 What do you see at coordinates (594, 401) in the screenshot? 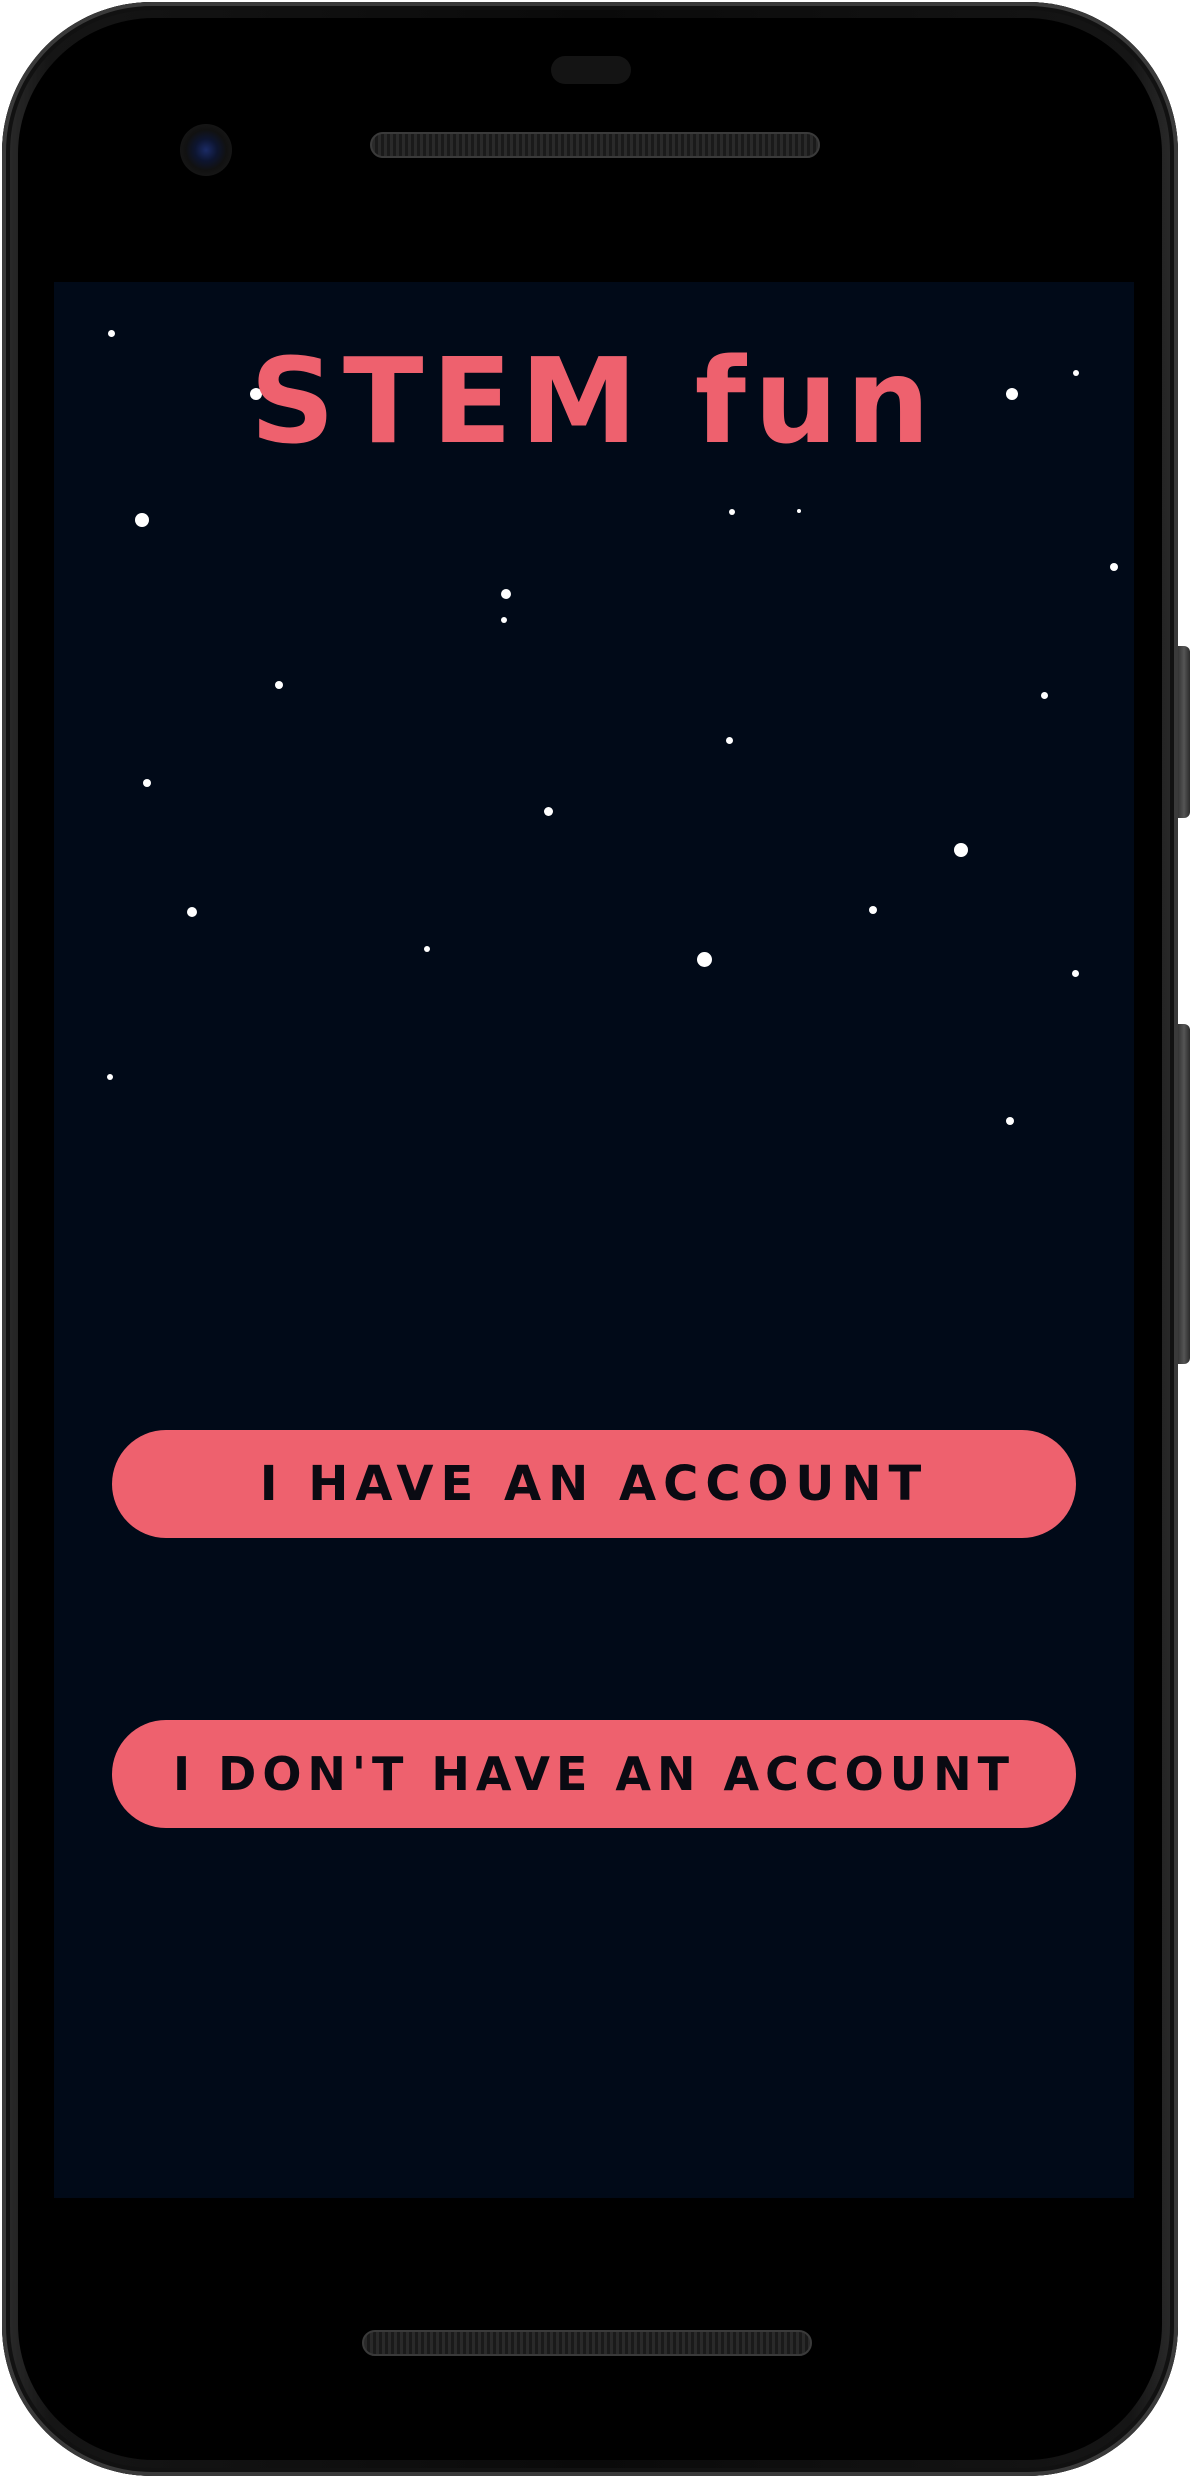
I see `app-title: STEM fun` at bounding box center [594, 401].